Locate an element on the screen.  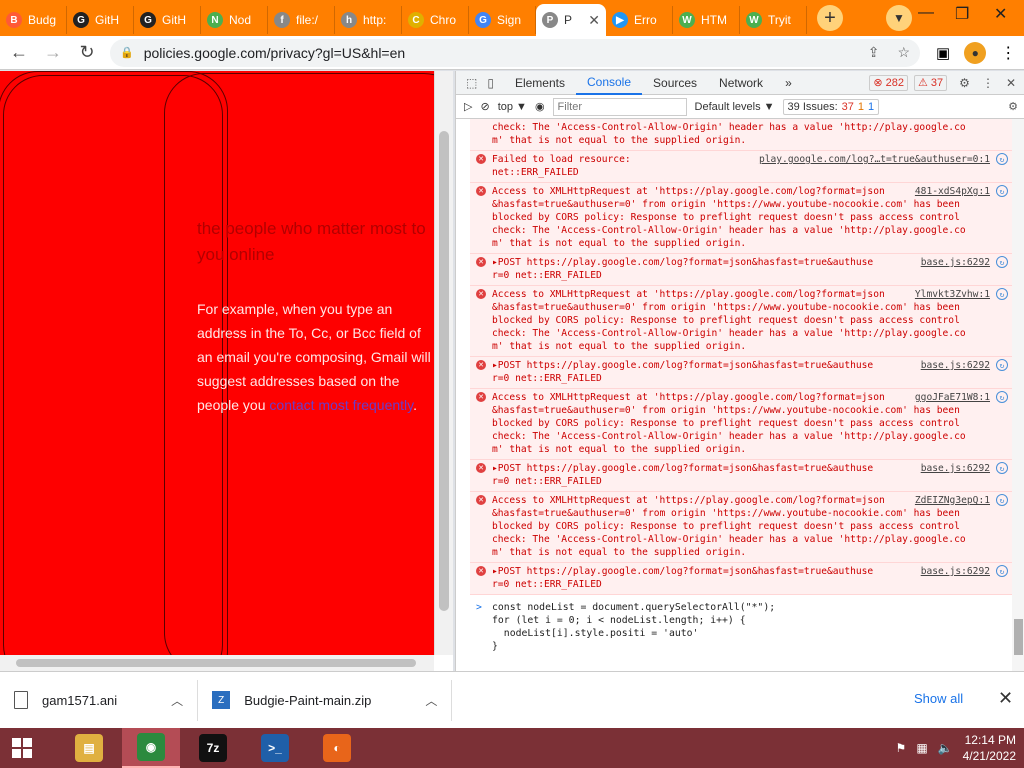
browser-tab: P P ✕ is located at coordinates (571, 20).